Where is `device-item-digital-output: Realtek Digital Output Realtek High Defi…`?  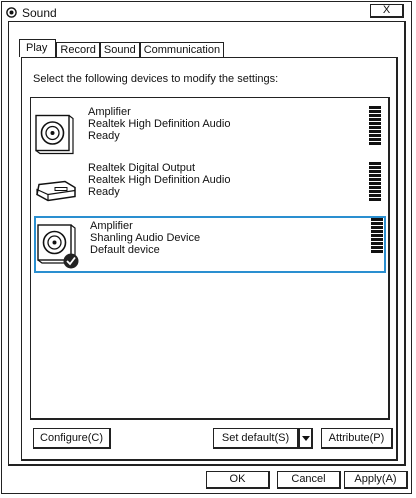
device-item-digital-output: Realtek Digital Output Realtek High Defi… is located at coordinates (209, 188).